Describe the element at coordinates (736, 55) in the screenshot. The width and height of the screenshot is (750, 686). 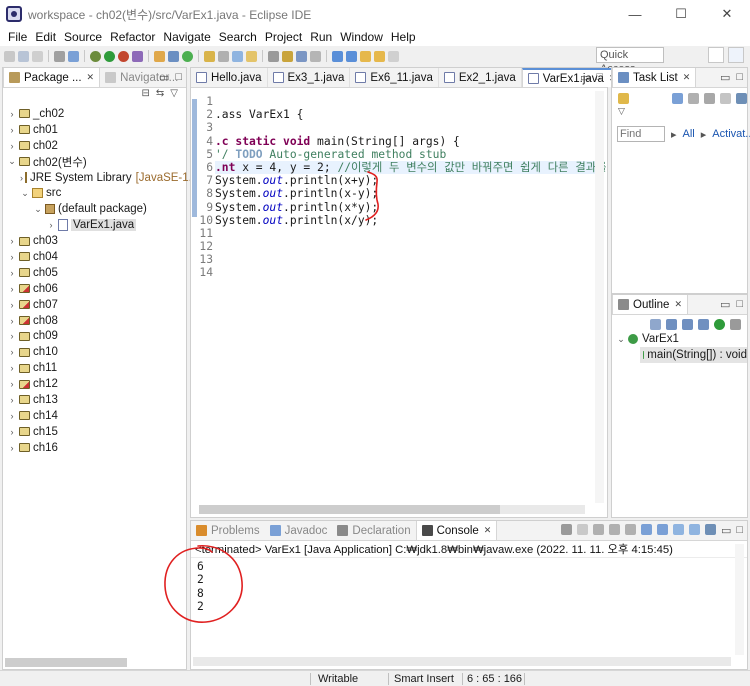
I see `java-perspective-icon` at that location.